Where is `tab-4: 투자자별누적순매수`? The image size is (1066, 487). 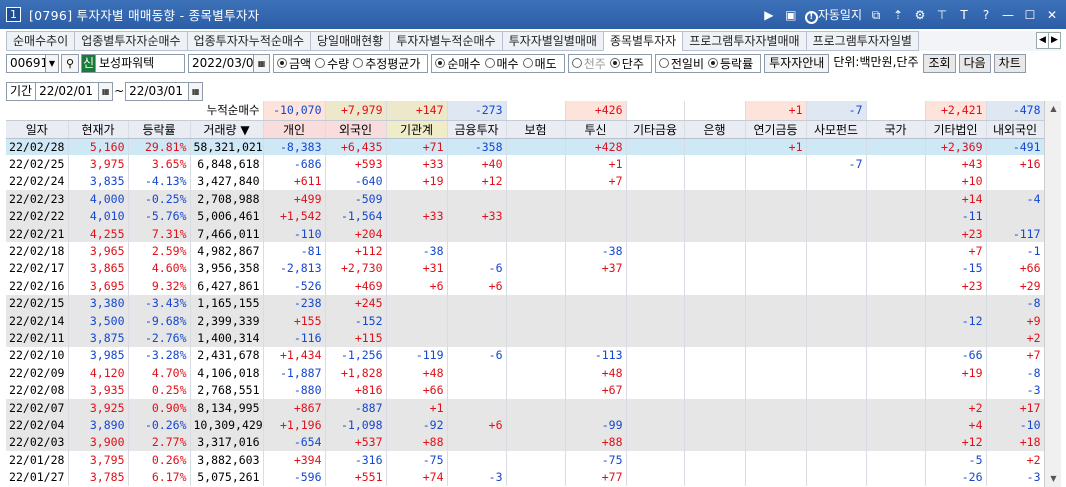 tab-4: 투자자별누적순매수 is located at coordinates (446, 41).